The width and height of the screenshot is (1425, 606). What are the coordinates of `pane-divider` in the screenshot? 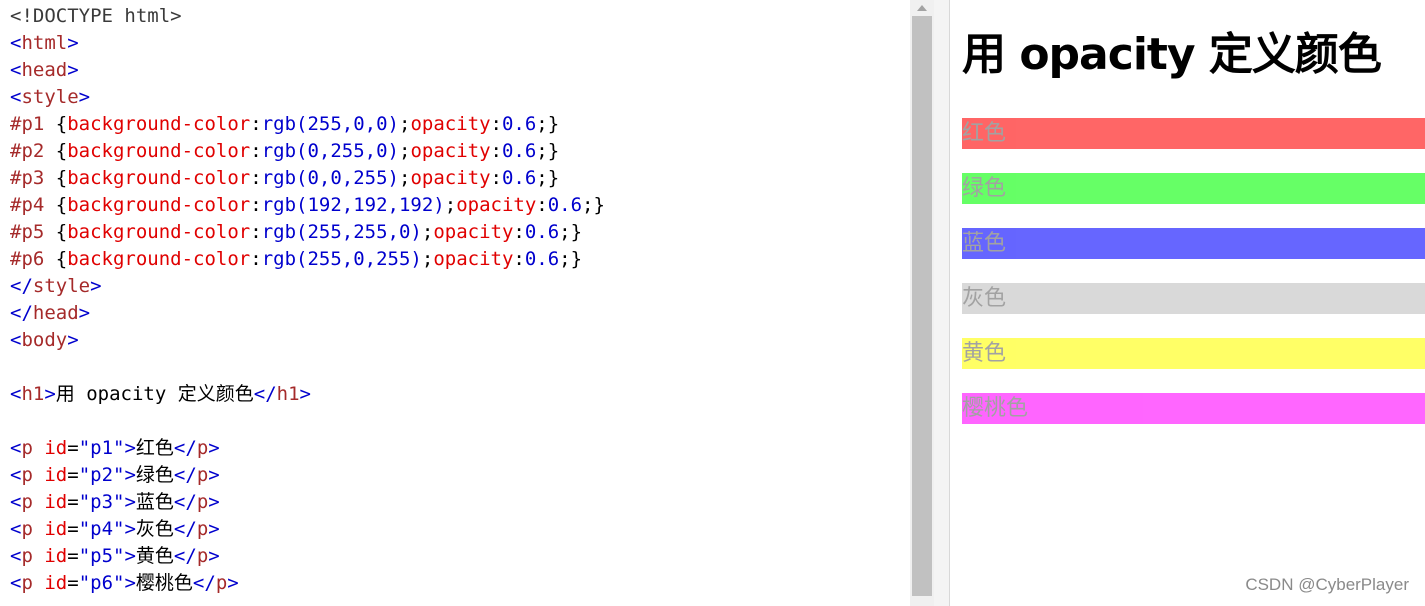 It's located at (942, 303).